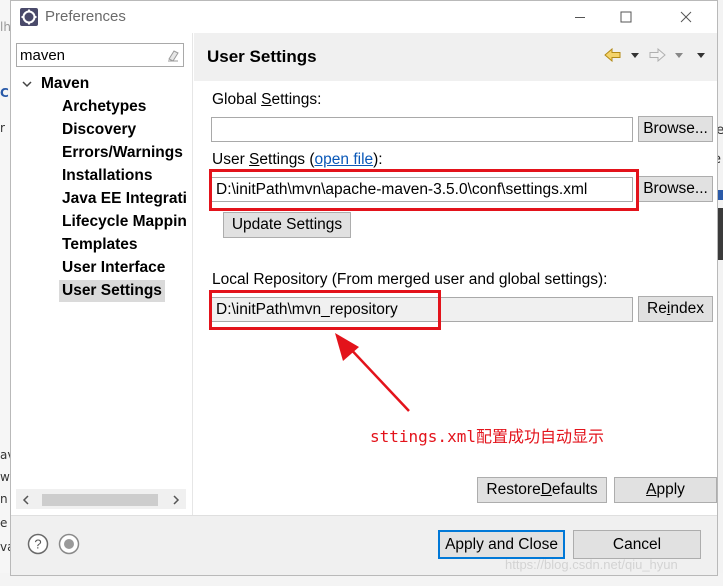  I want to click on tree-item-errors-warnings: Errors/Warnings, so click(122, 153).